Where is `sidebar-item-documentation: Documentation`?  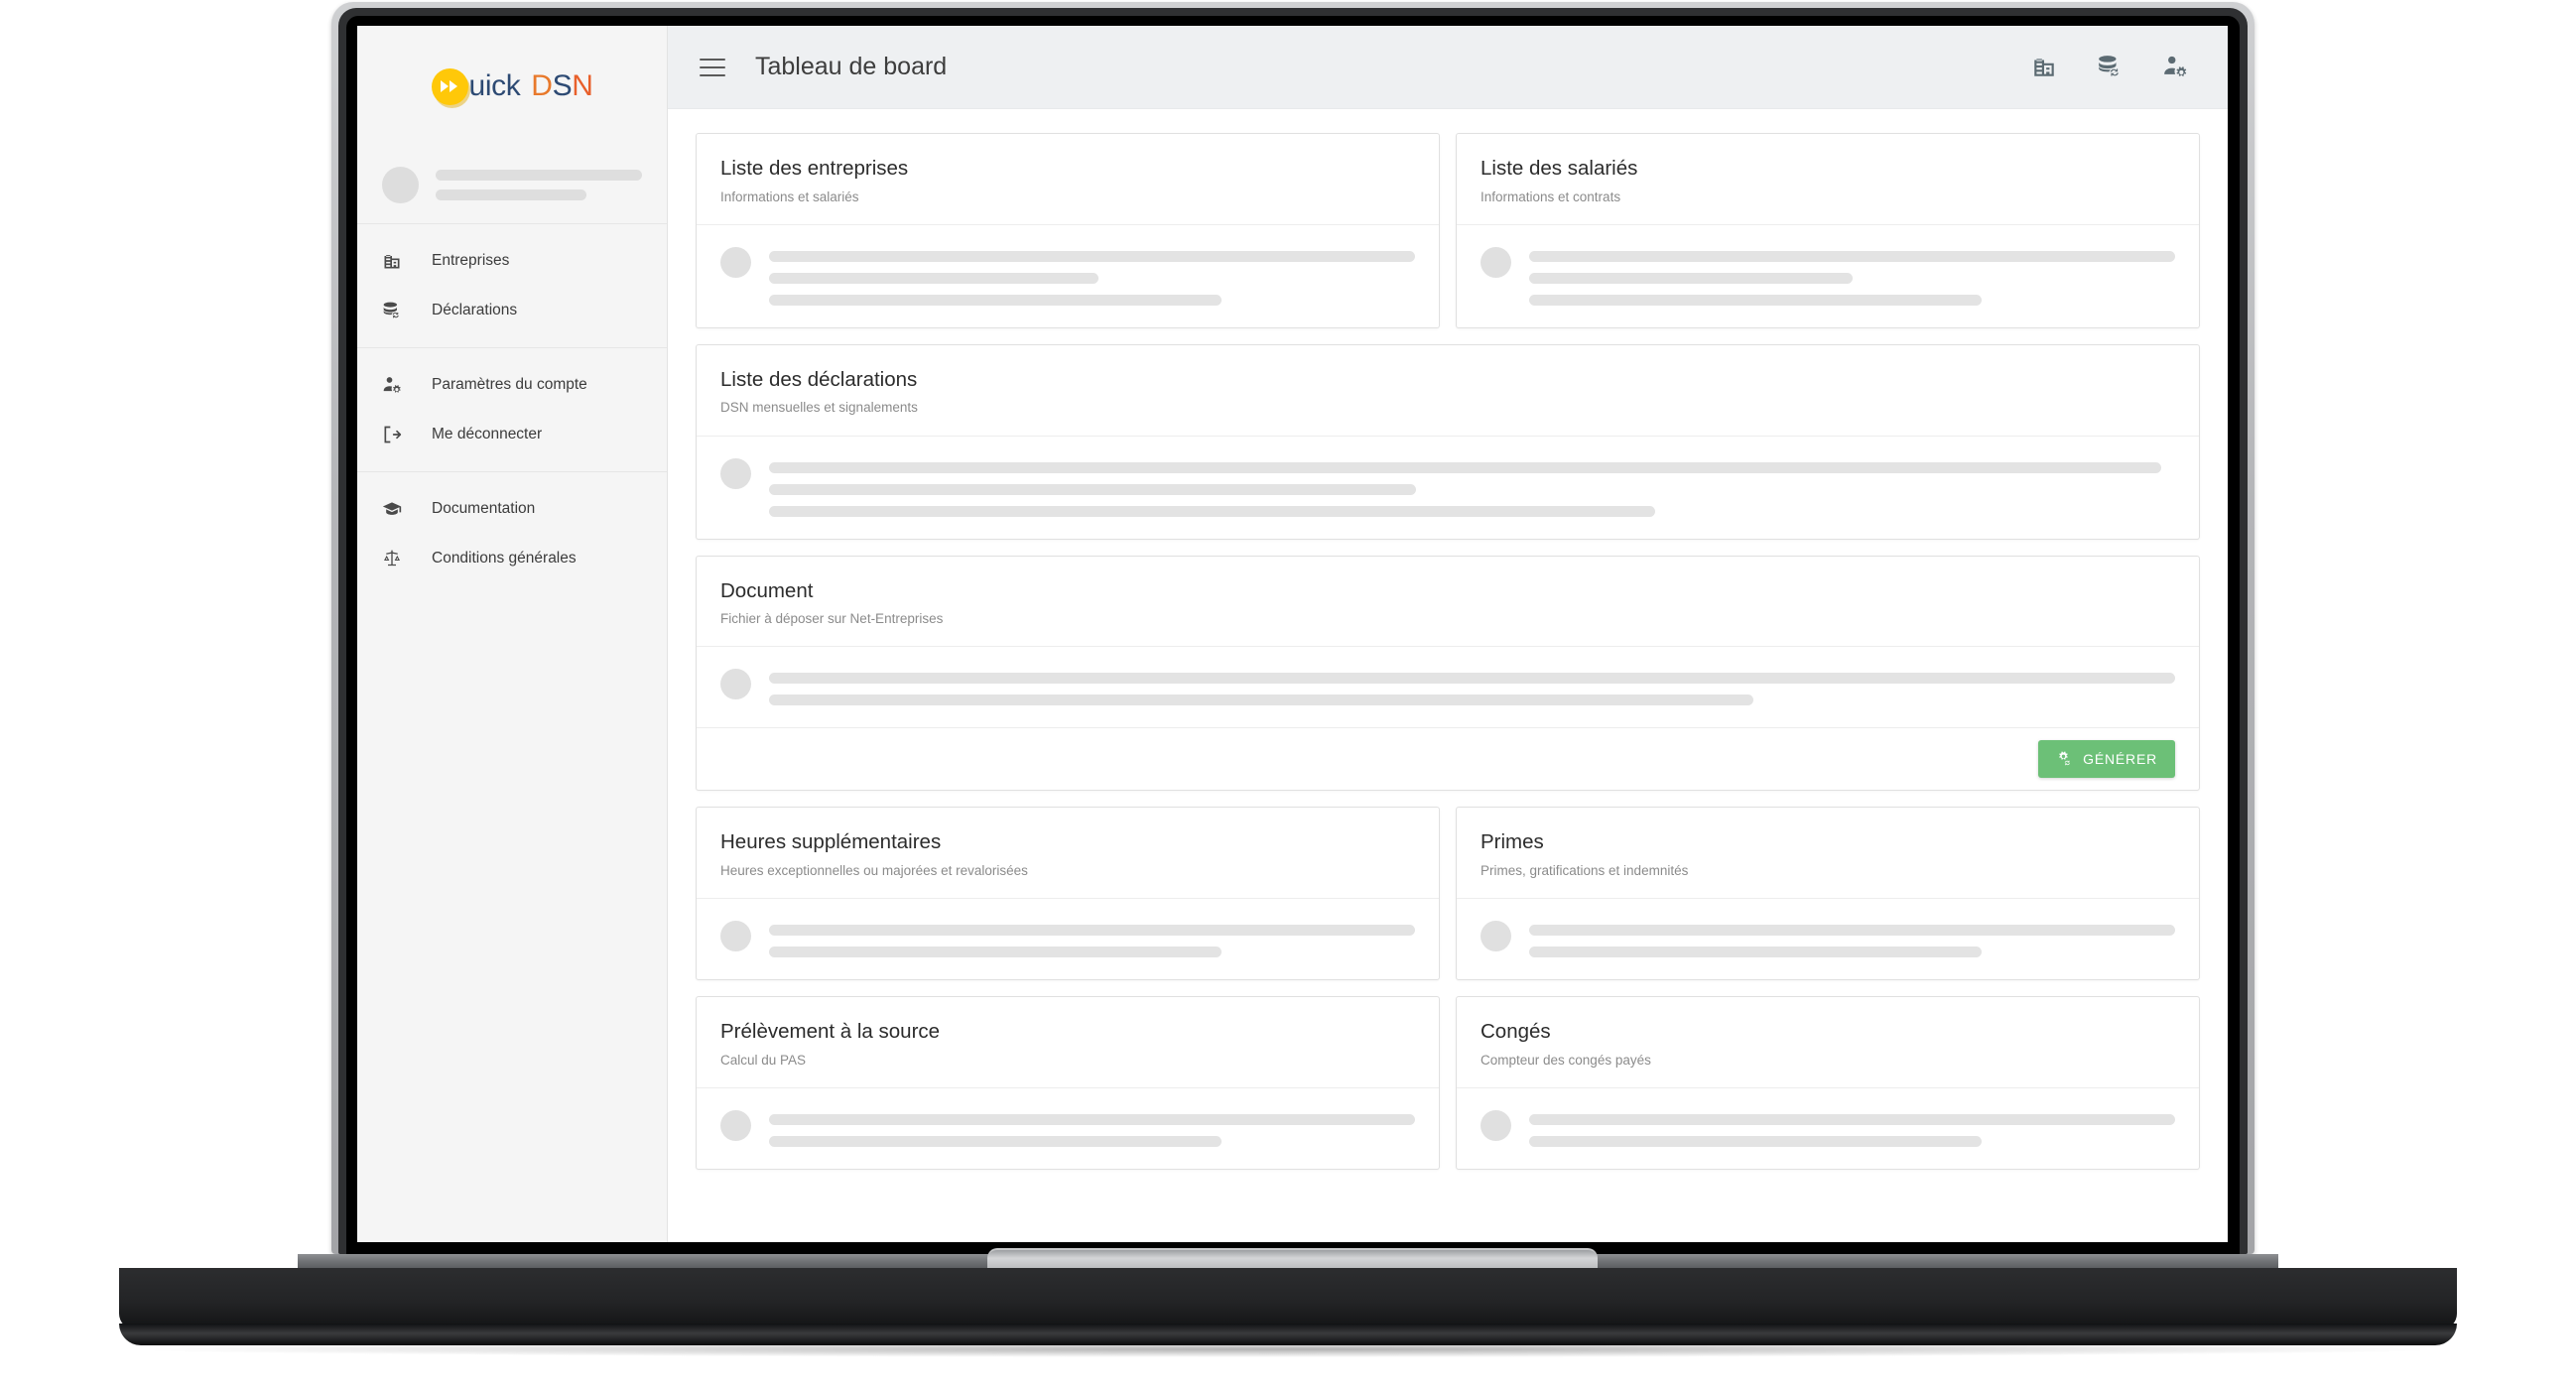
sidebar-item-documentation: Documentation is located at coordinates (512, 509).